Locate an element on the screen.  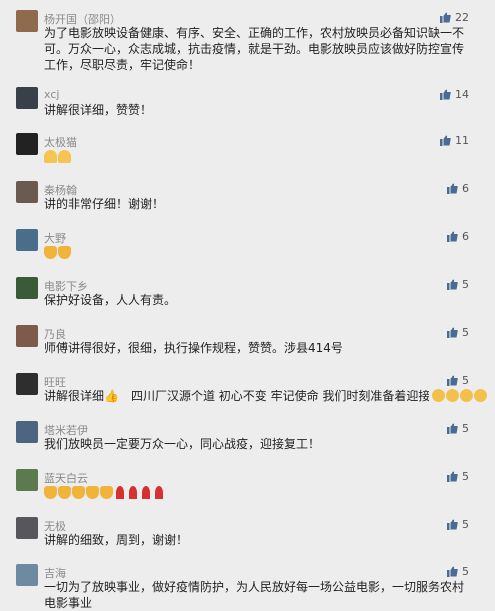
like-count: 22 is located at coordinates (462, 17).